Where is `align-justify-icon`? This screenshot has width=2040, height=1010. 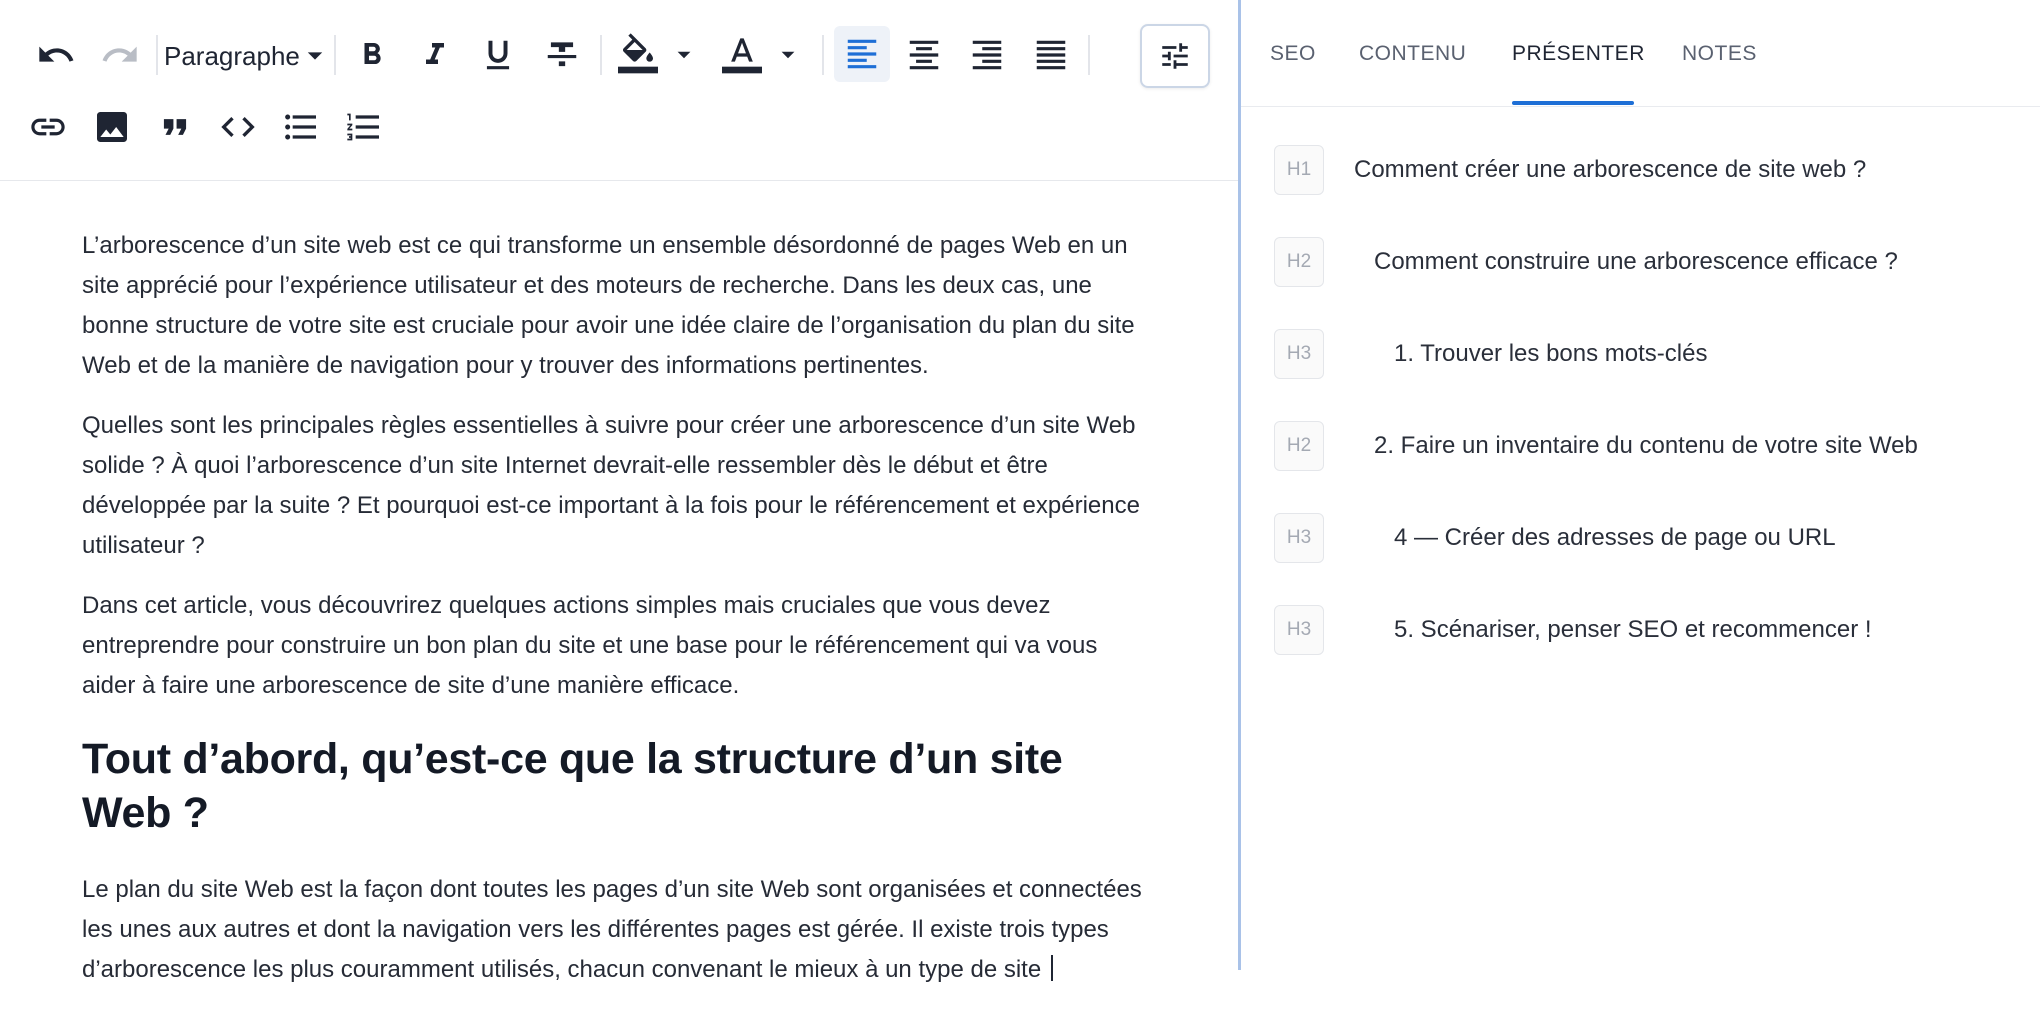
align-justify-icon is located at coordinates (1051, 55).